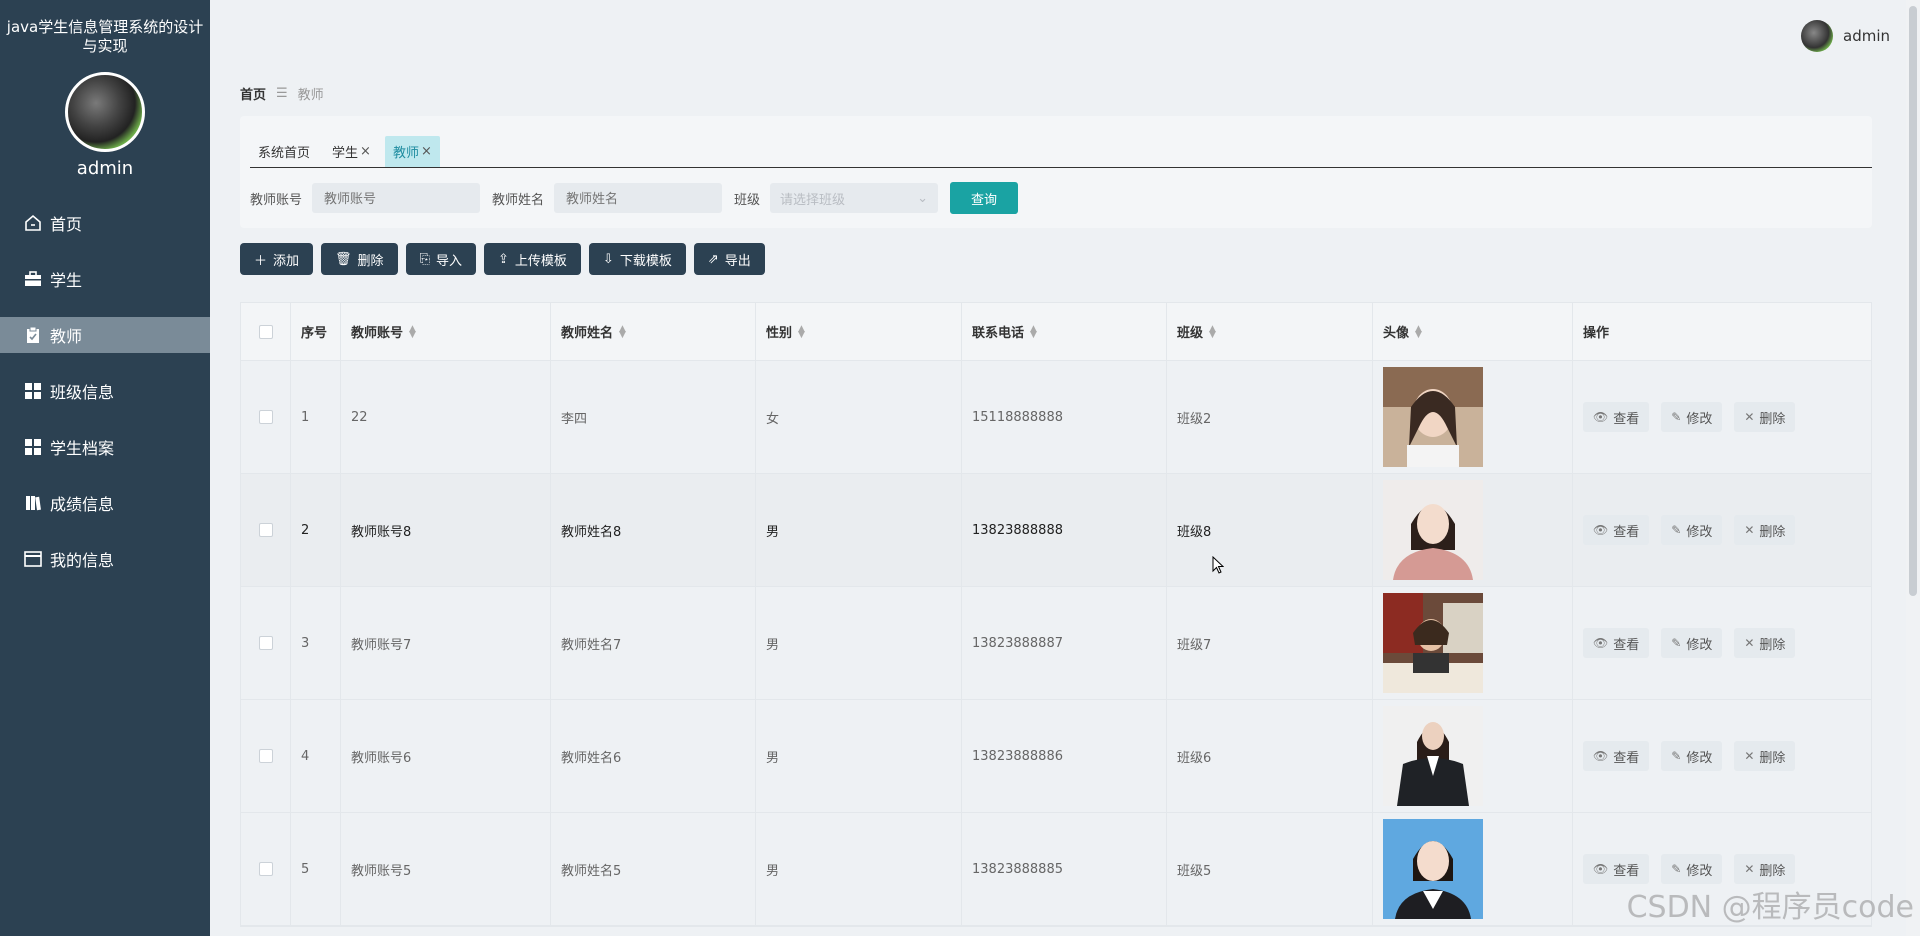 This screenshot has height=936, width=1920. What do you see at coordinates (859, 331) in the screenshot?
I see `column-header: 性别 ▲ ▼` at bounding box center [859, 331].